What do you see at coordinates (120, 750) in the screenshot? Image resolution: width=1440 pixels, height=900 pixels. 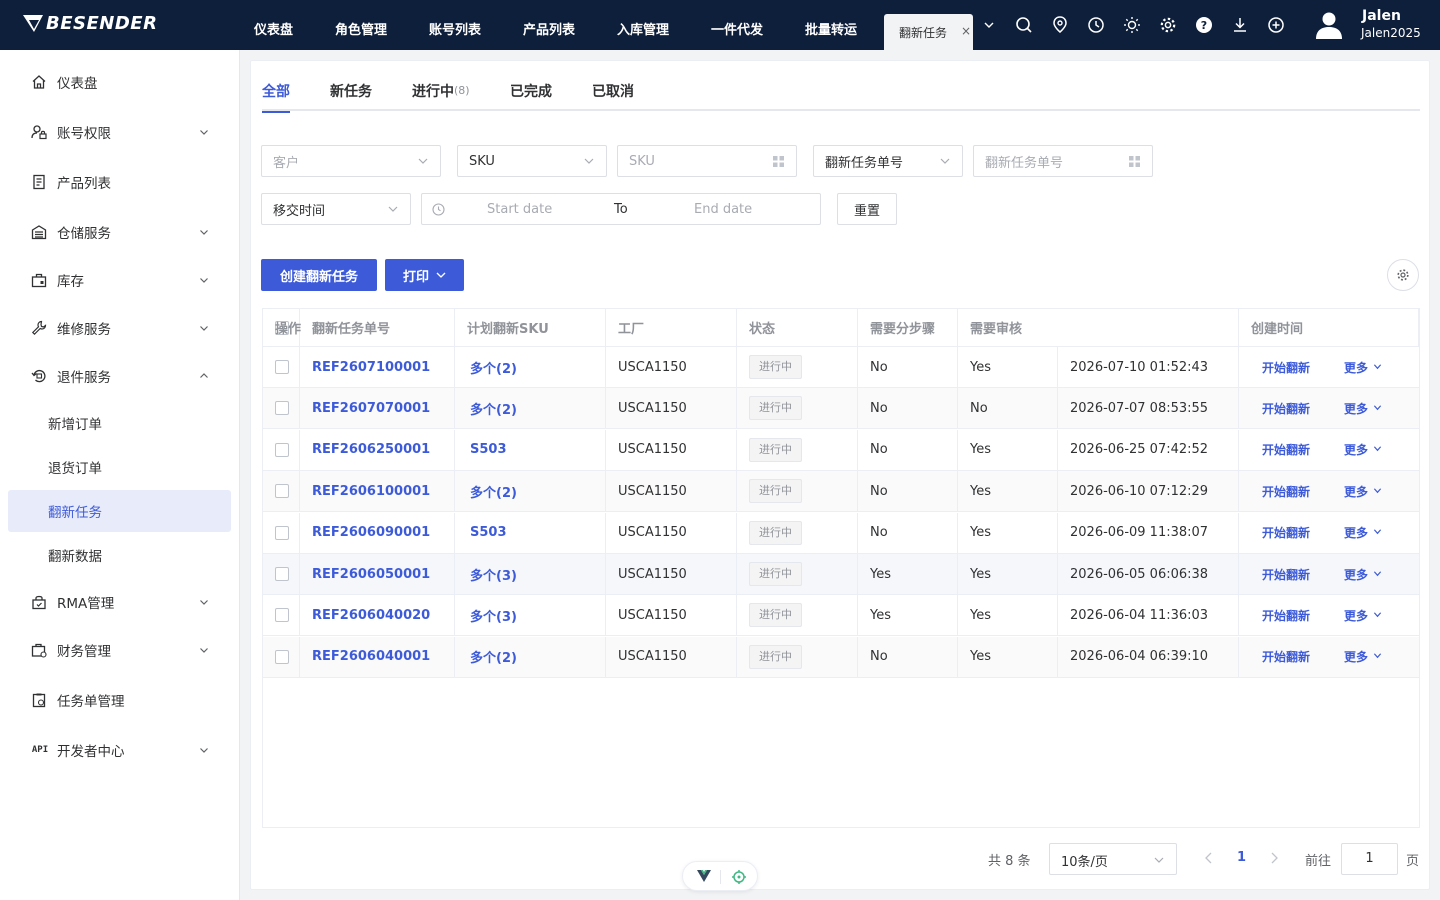 I see `sidebar-item-developer-center: API 开发者中心` at bounding box center [120, 750].